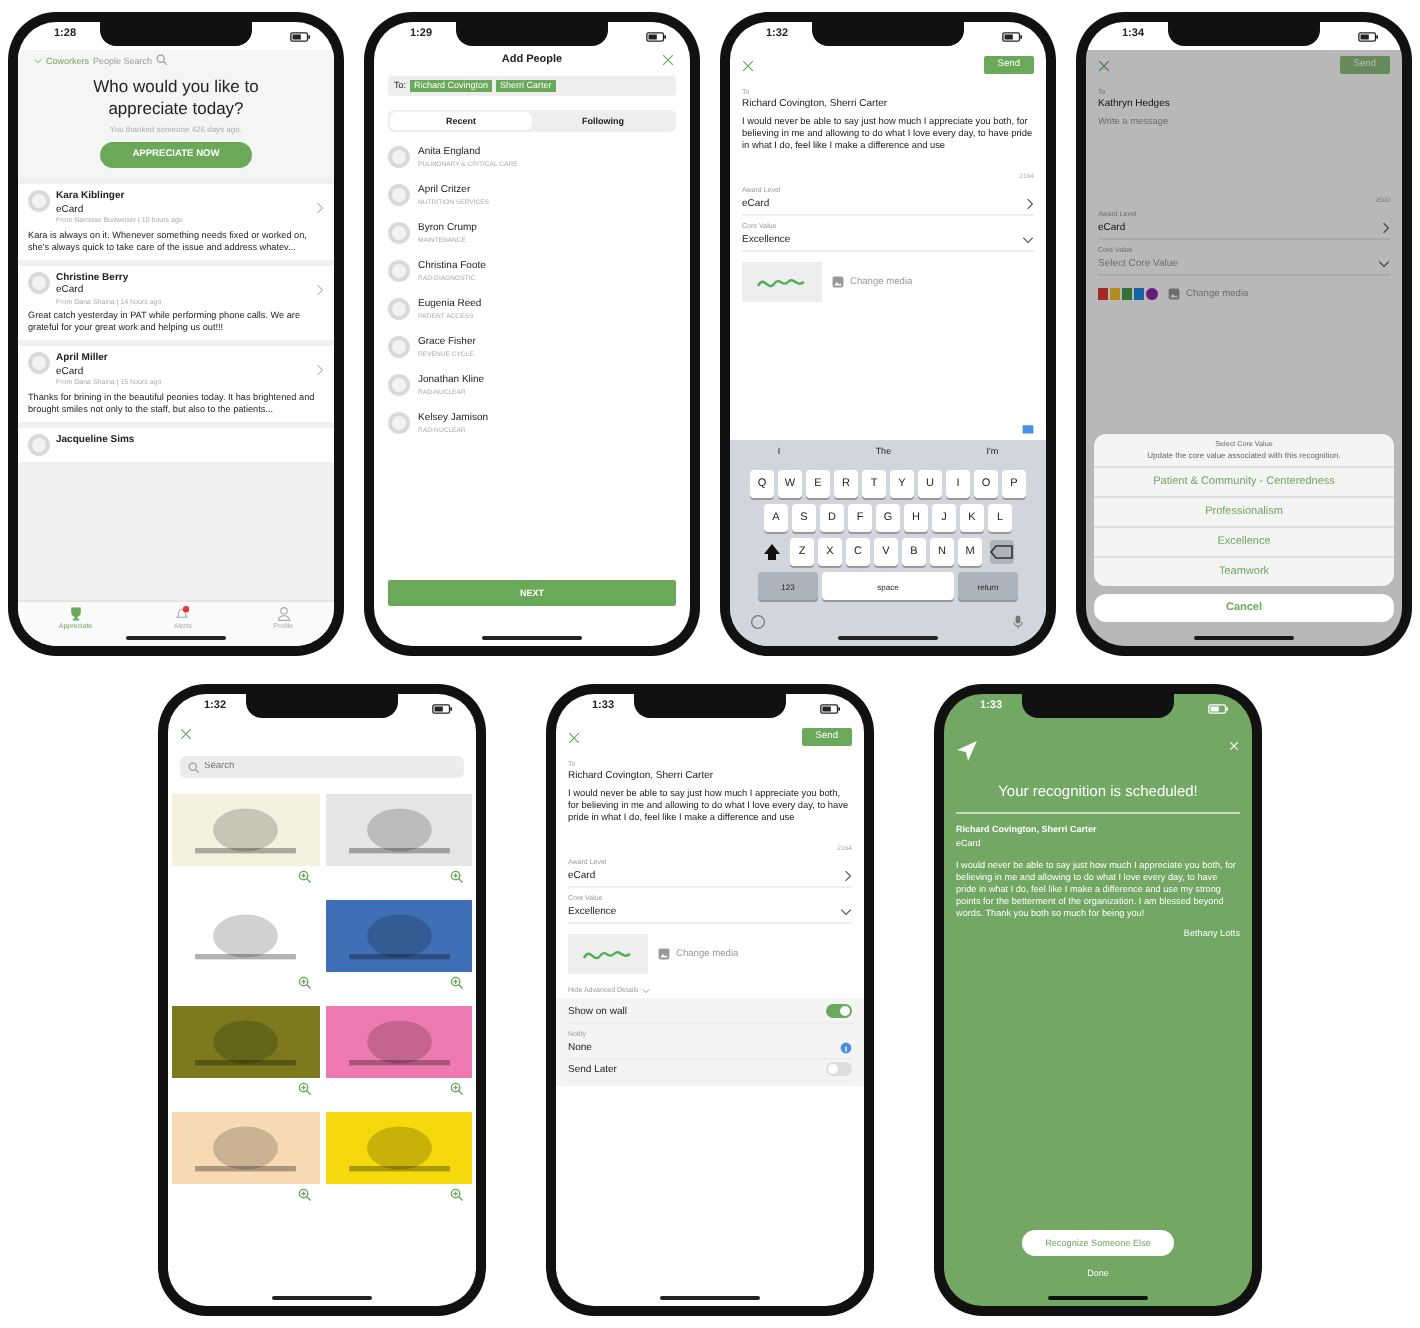 This screenshot has height=1328, width=1420. What do you see at coordinates (176, 97) in the screenshot?
I see `page-heading: Who would you like to appreciate today?` at bounding box center [176, 97].